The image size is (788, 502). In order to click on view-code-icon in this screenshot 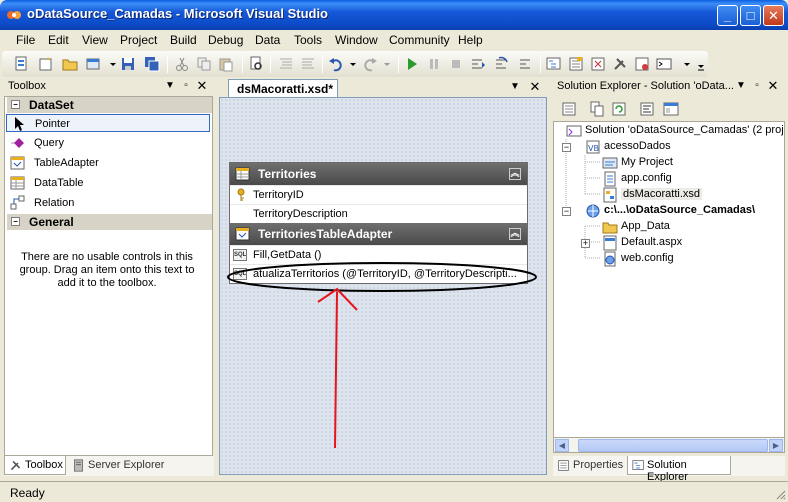, I will do `click(647, 109)`.